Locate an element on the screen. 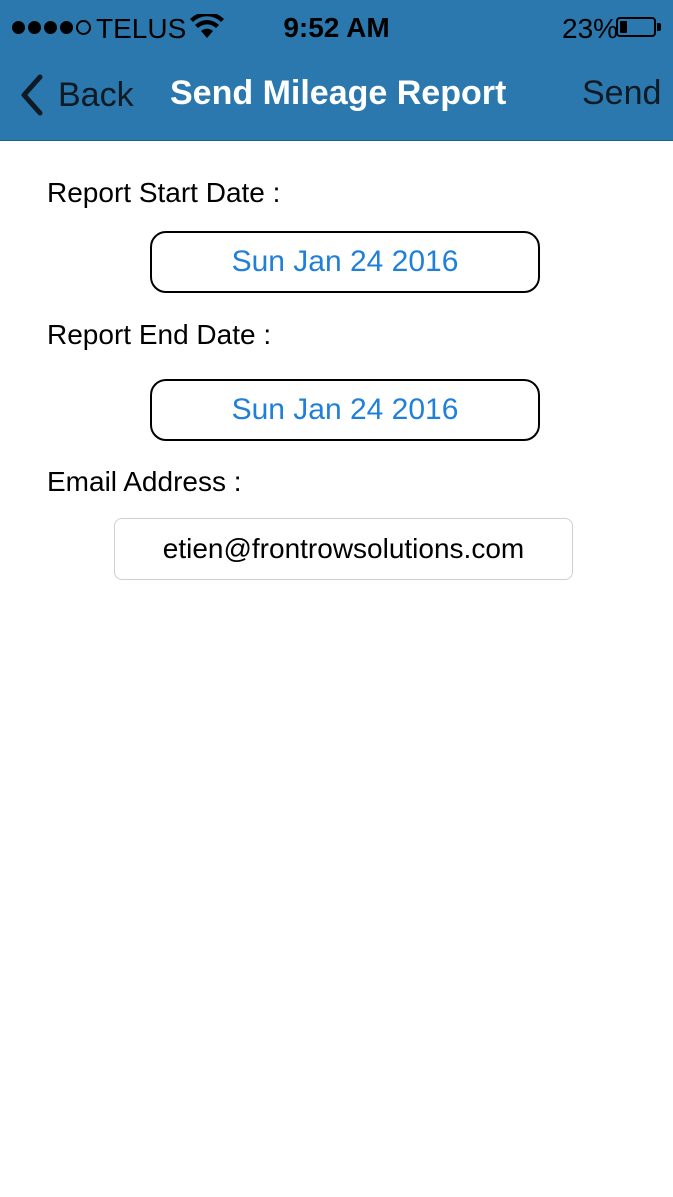 Image resolution: width=673 pixels, height=1197 pixels. email-label: Email Address : is located at coordinates (144, 481).